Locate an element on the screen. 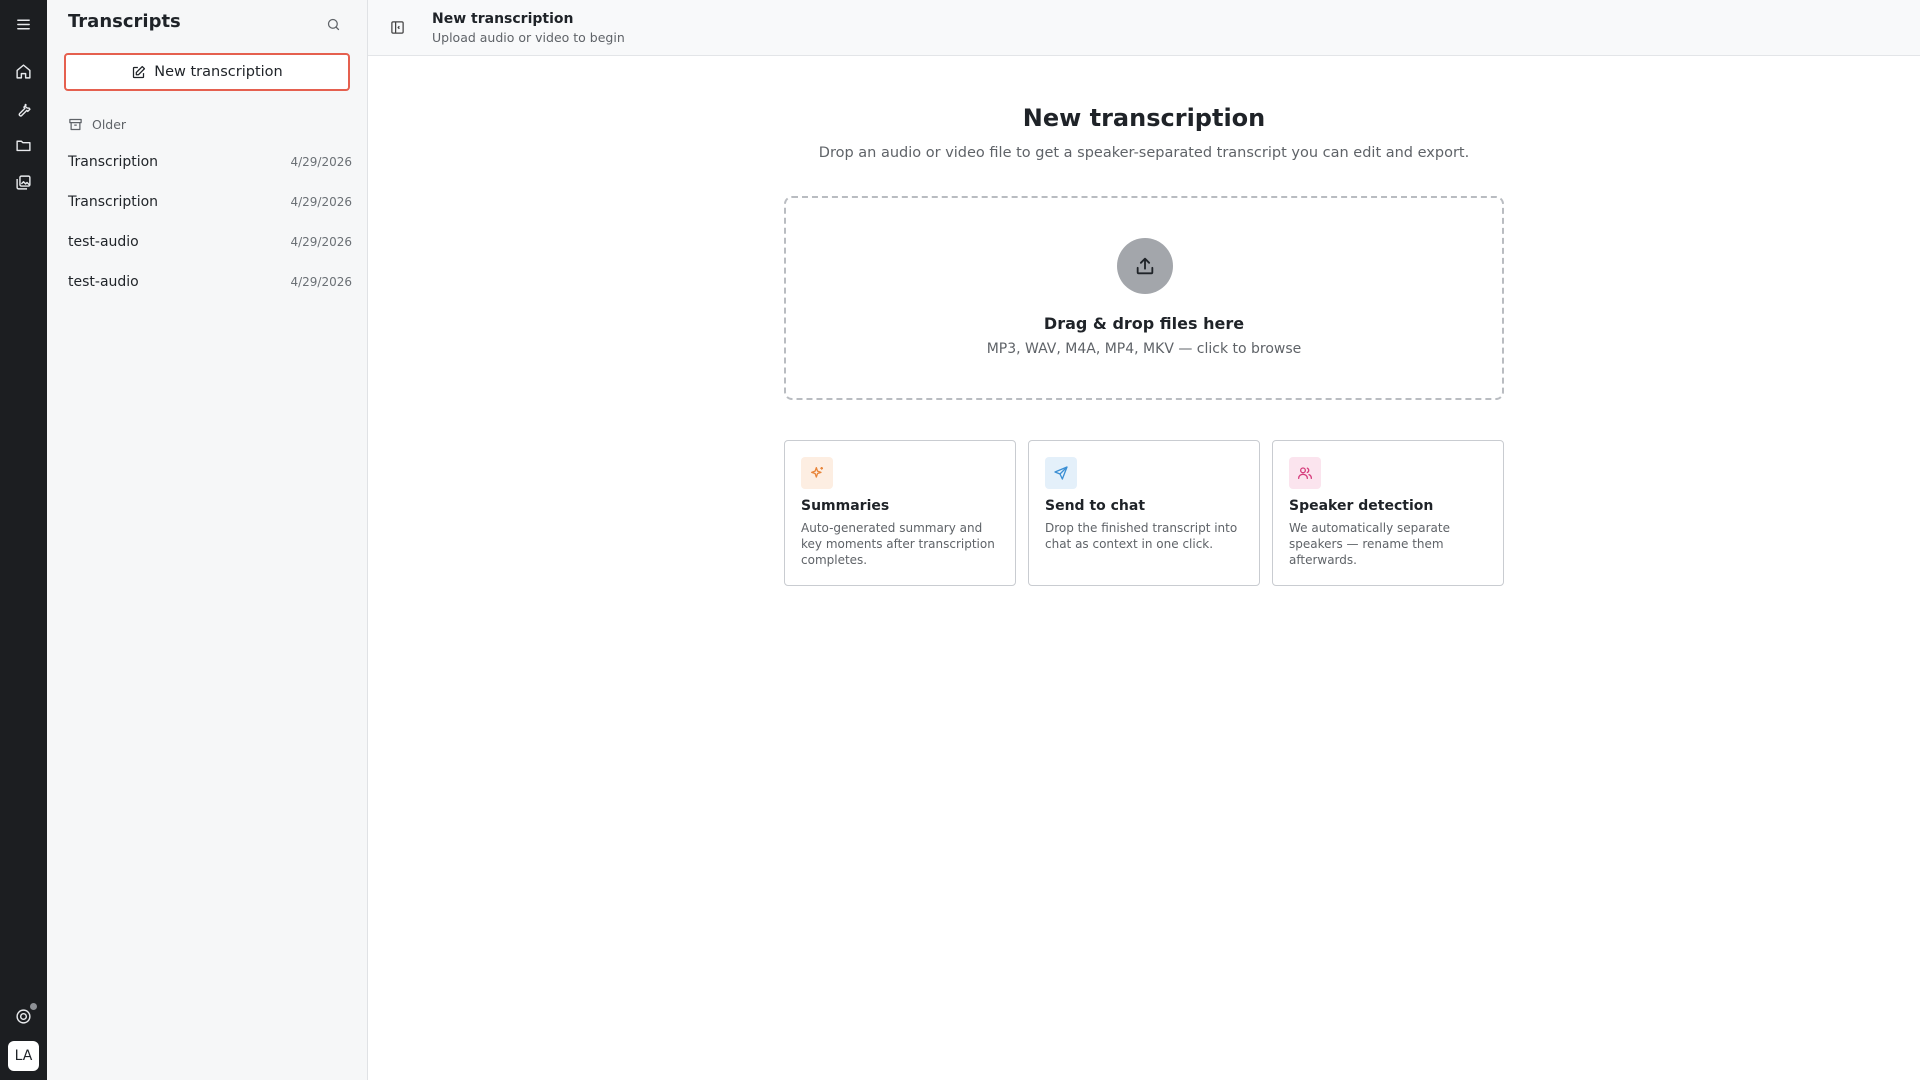  new-transcription-button: New transcription is located at coordinates (207, 72).